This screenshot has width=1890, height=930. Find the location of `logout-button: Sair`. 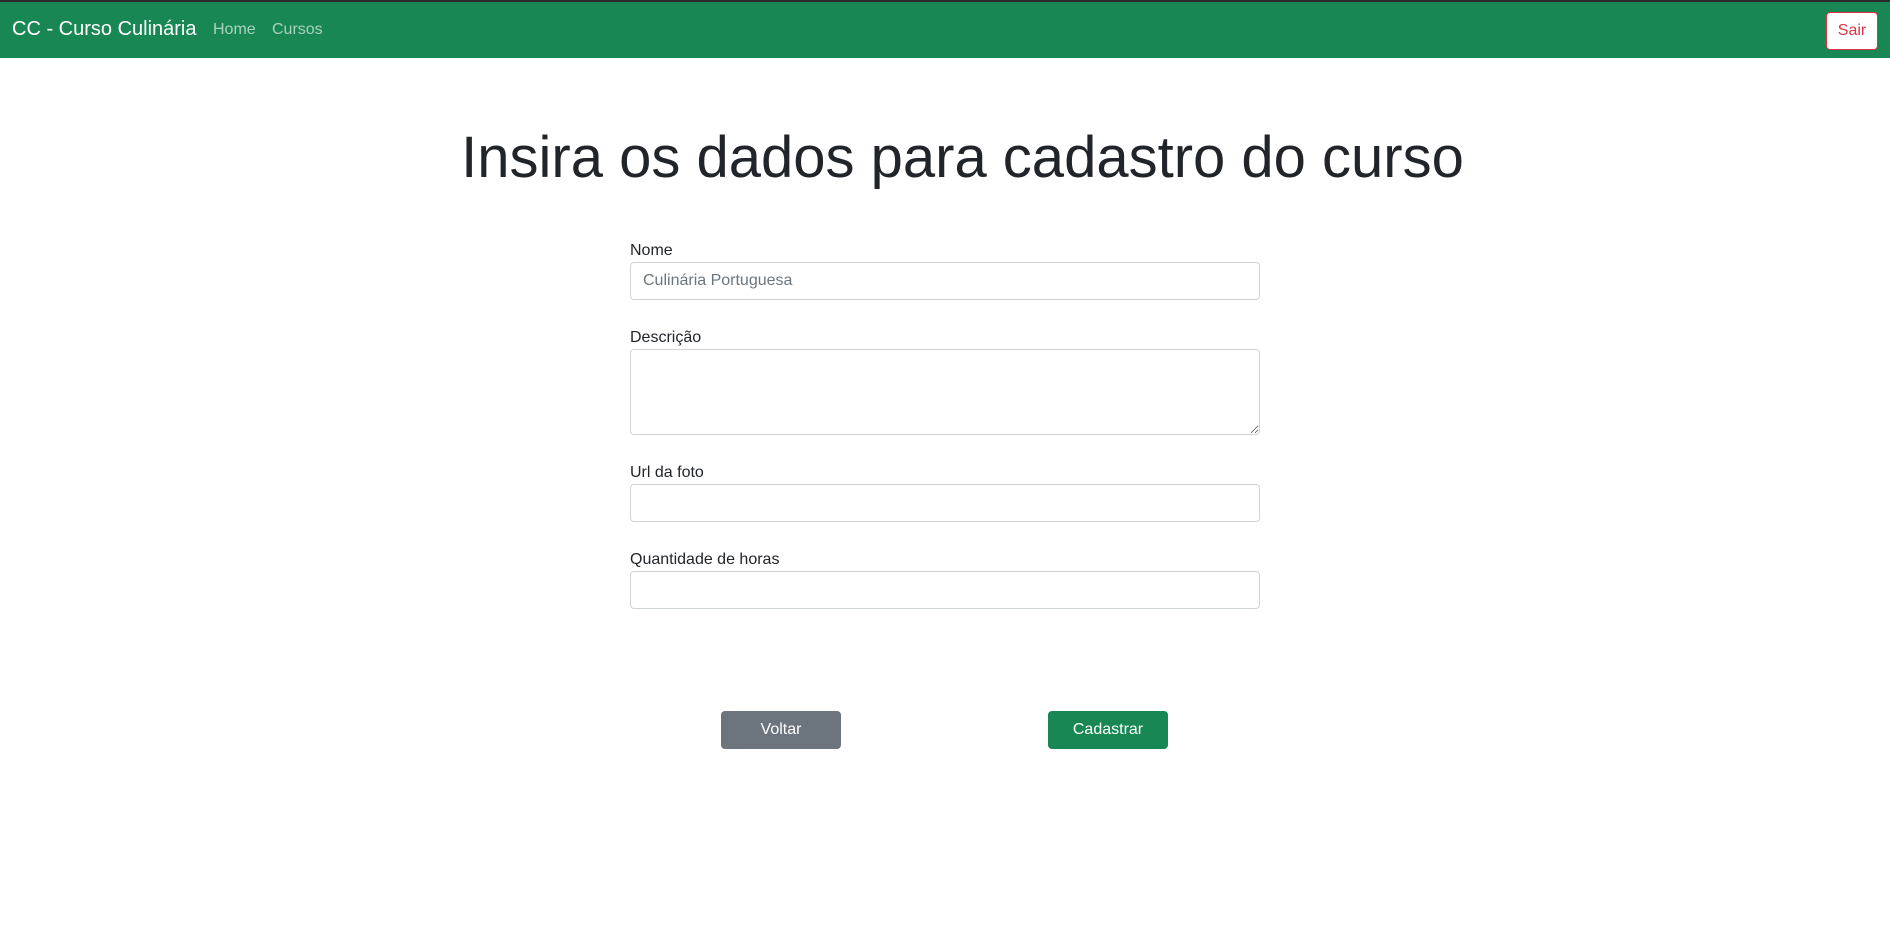

logout-button: Sair is located at coordinates (1852, 31).